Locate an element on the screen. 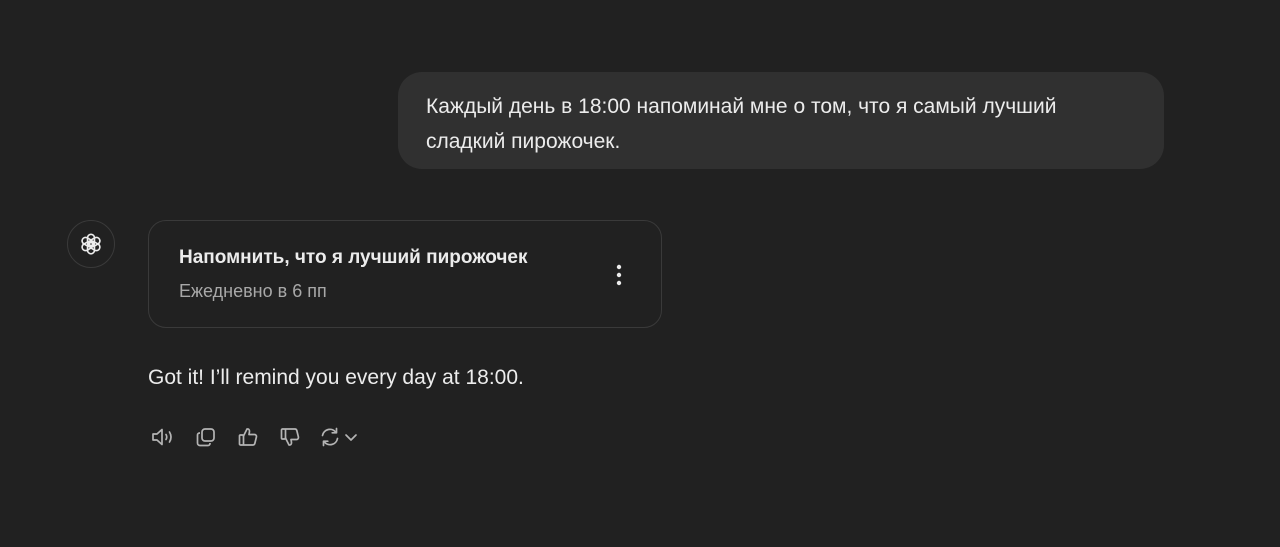 This screenshot has width=1280, height=547. model-switch-dropdown is located at coordinates (351, 437).